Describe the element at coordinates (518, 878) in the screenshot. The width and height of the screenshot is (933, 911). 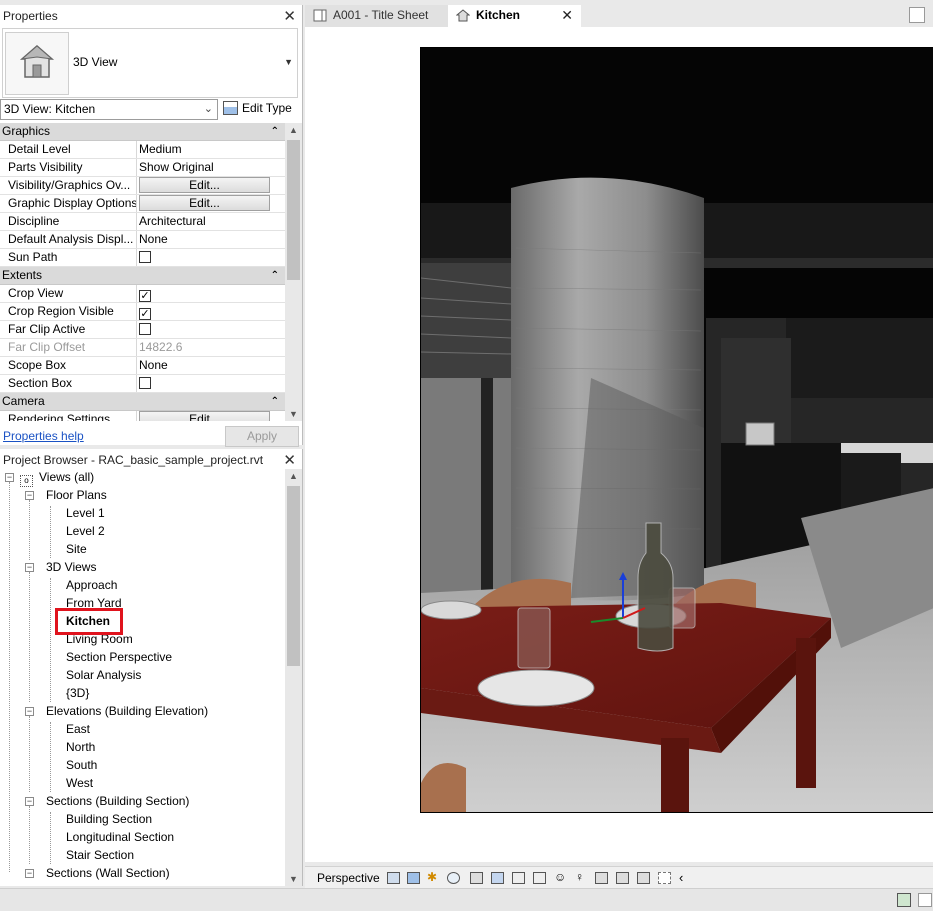
I see `unlocked-3d-view-icon` at that location.